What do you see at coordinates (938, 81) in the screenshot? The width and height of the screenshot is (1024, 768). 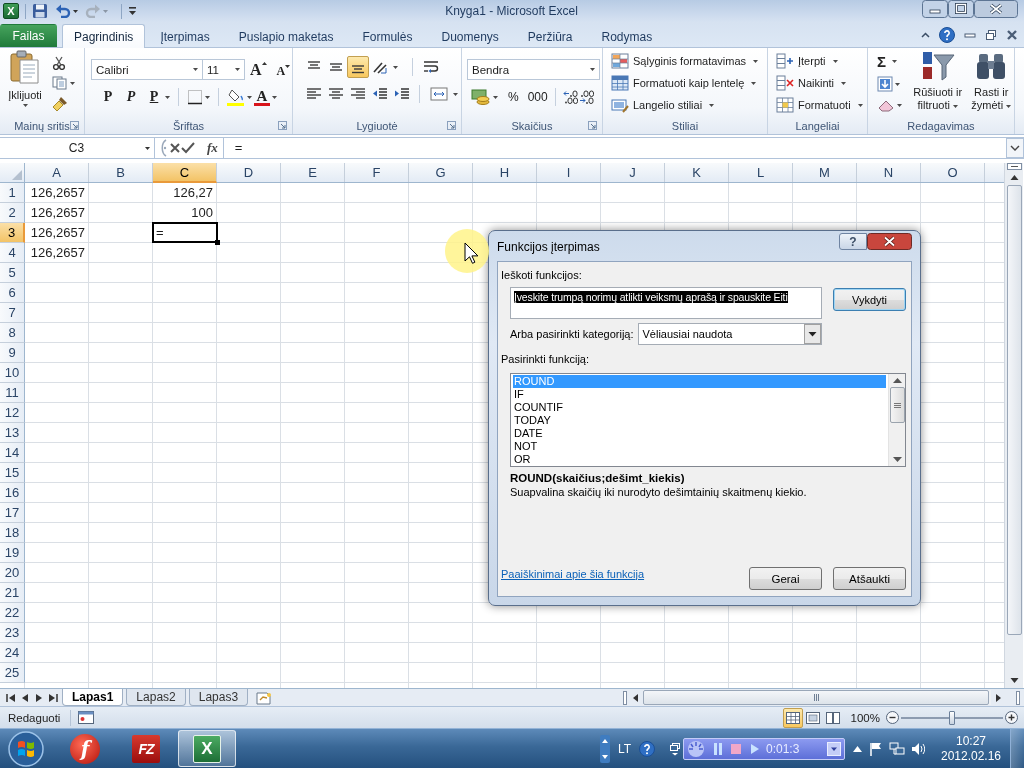 I see `sort-filter-button: Rūšiuoti ir filtruoti` at bounding box center [938, 81].